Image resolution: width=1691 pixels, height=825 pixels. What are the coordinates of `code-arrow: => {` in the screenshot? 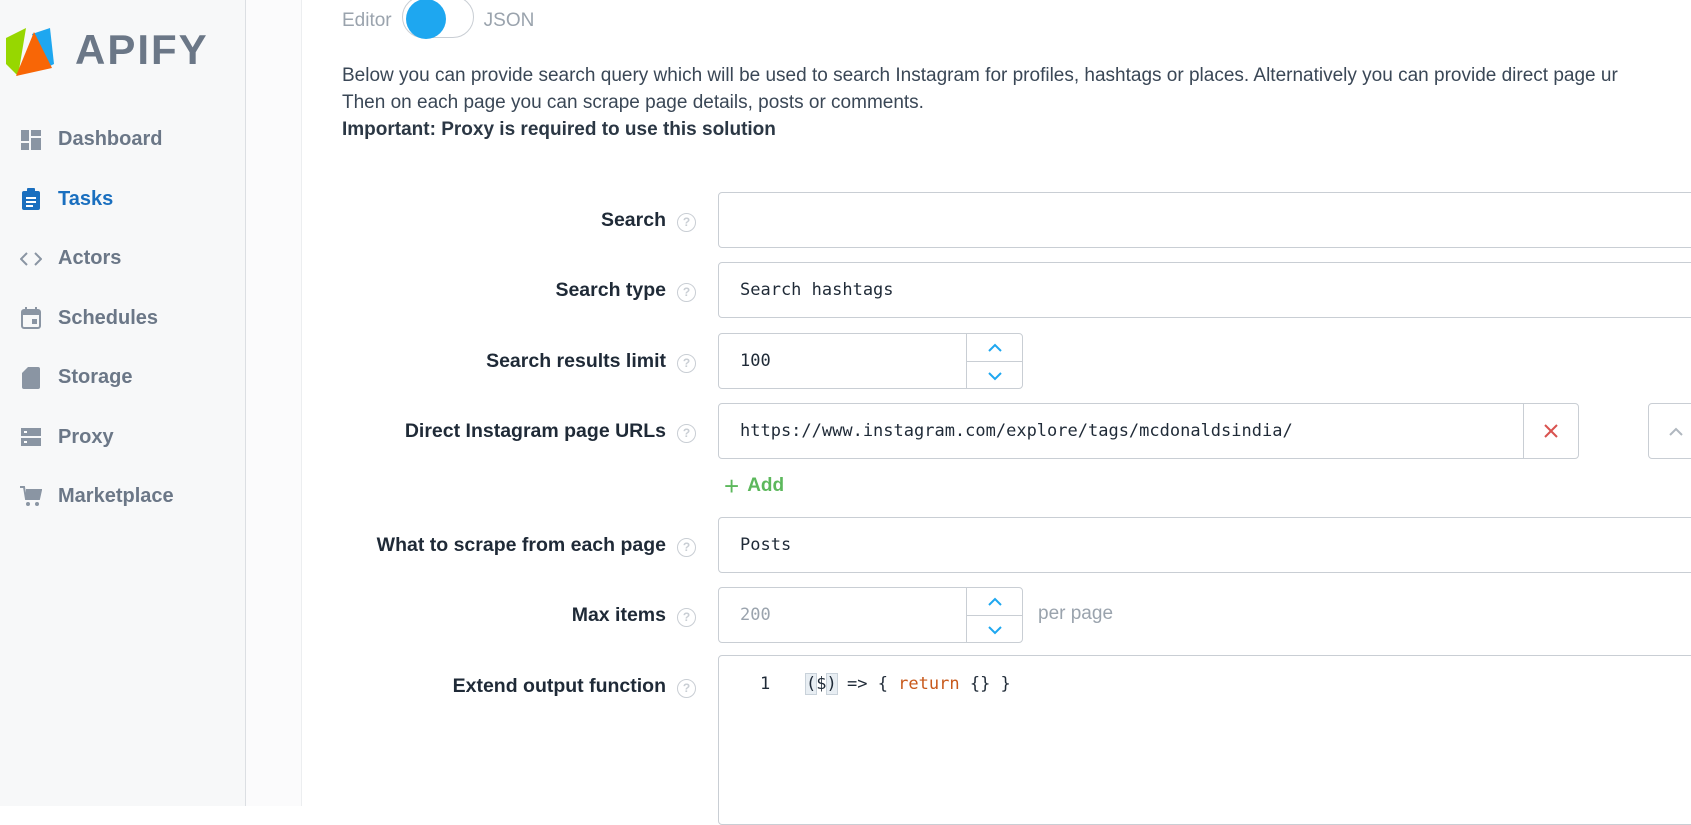 It's located at (867, 684).